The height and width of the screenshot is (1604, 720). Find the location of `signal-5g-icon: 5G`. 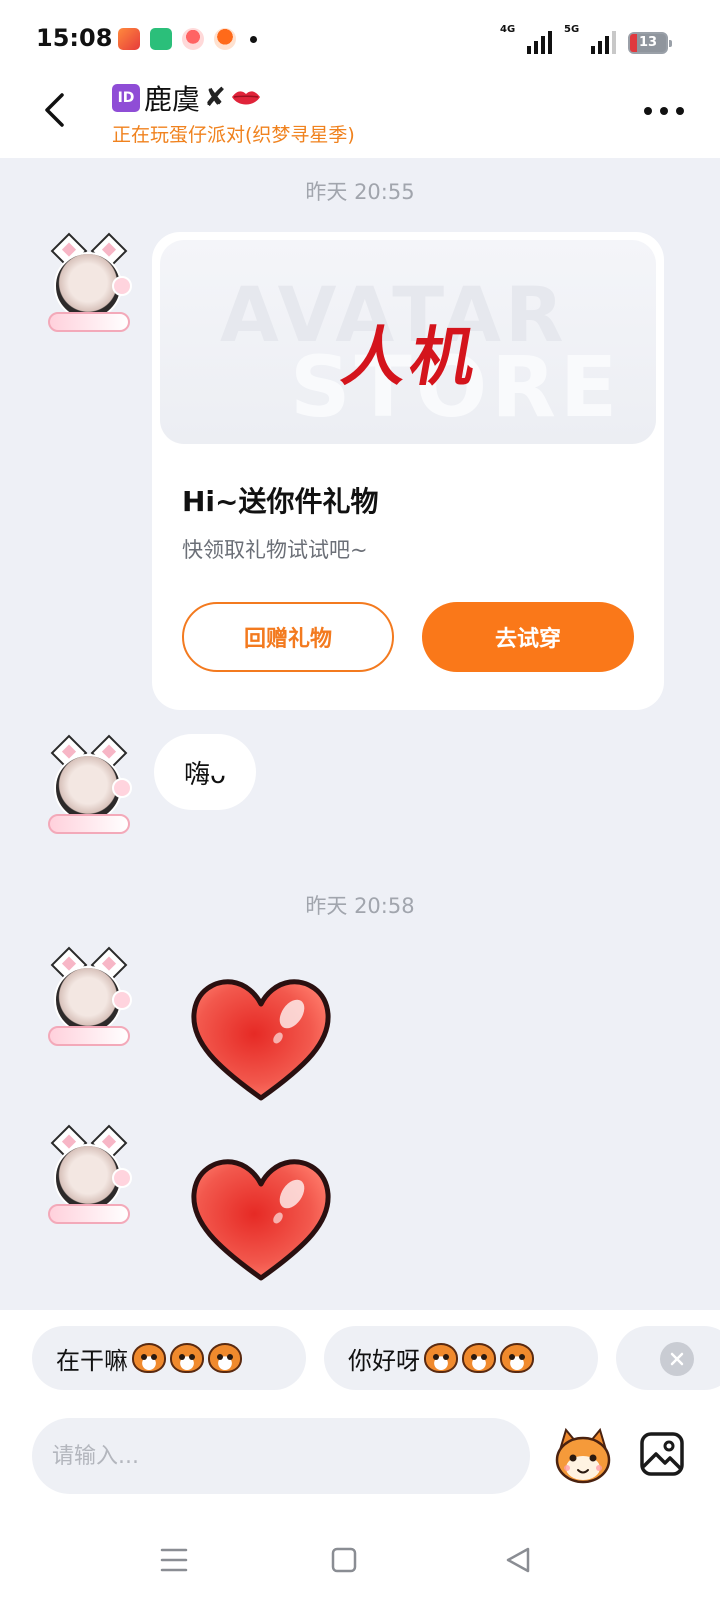

signal-5g-icon: 5G is located at coordinates (590, 39).